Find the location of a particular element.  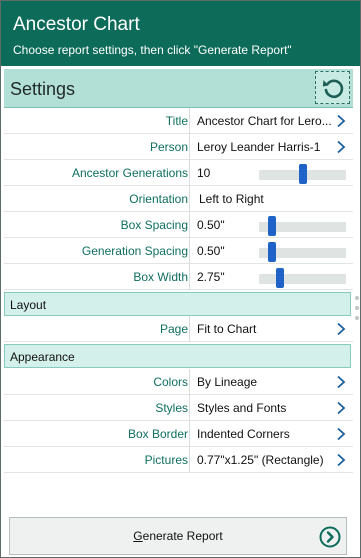

person-row: Person Leroy Leander Harris-1 is located at coordinates (178, 147).